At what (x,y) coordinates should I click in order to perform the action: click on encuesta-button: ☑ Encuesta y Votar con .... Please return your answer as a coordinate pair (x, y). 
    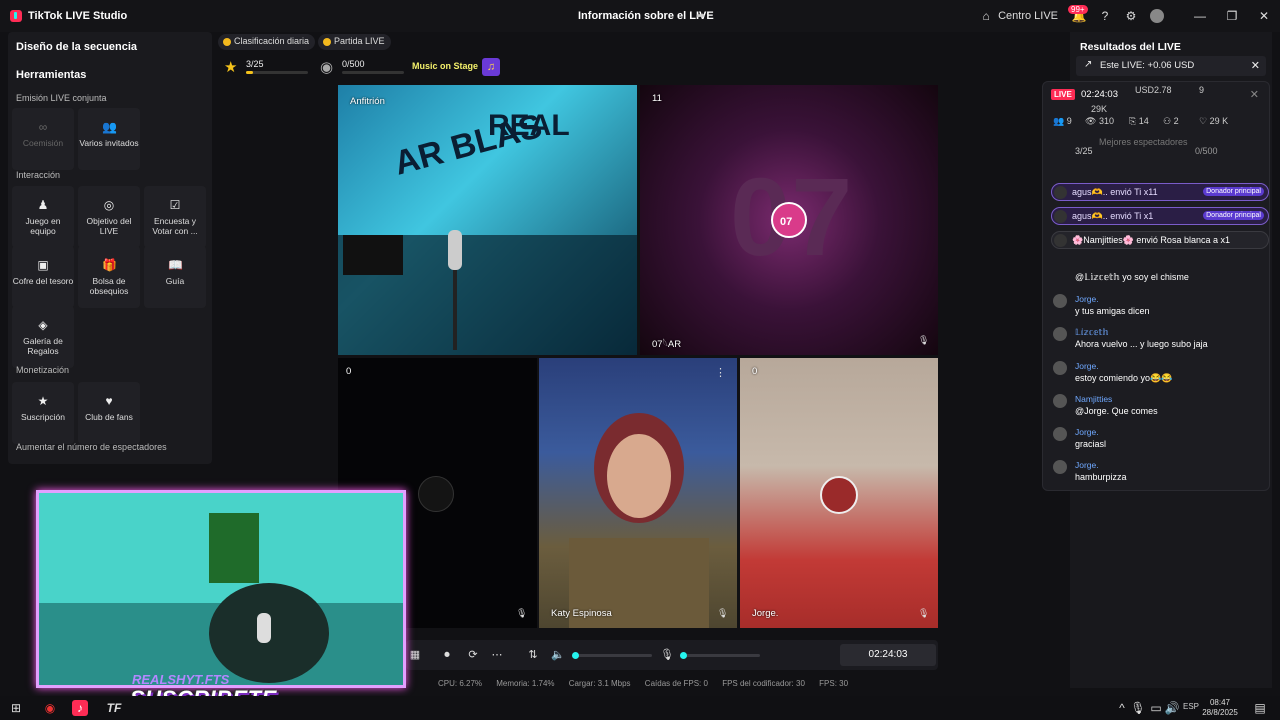
    Looking at the image, I should click on (175, 217).